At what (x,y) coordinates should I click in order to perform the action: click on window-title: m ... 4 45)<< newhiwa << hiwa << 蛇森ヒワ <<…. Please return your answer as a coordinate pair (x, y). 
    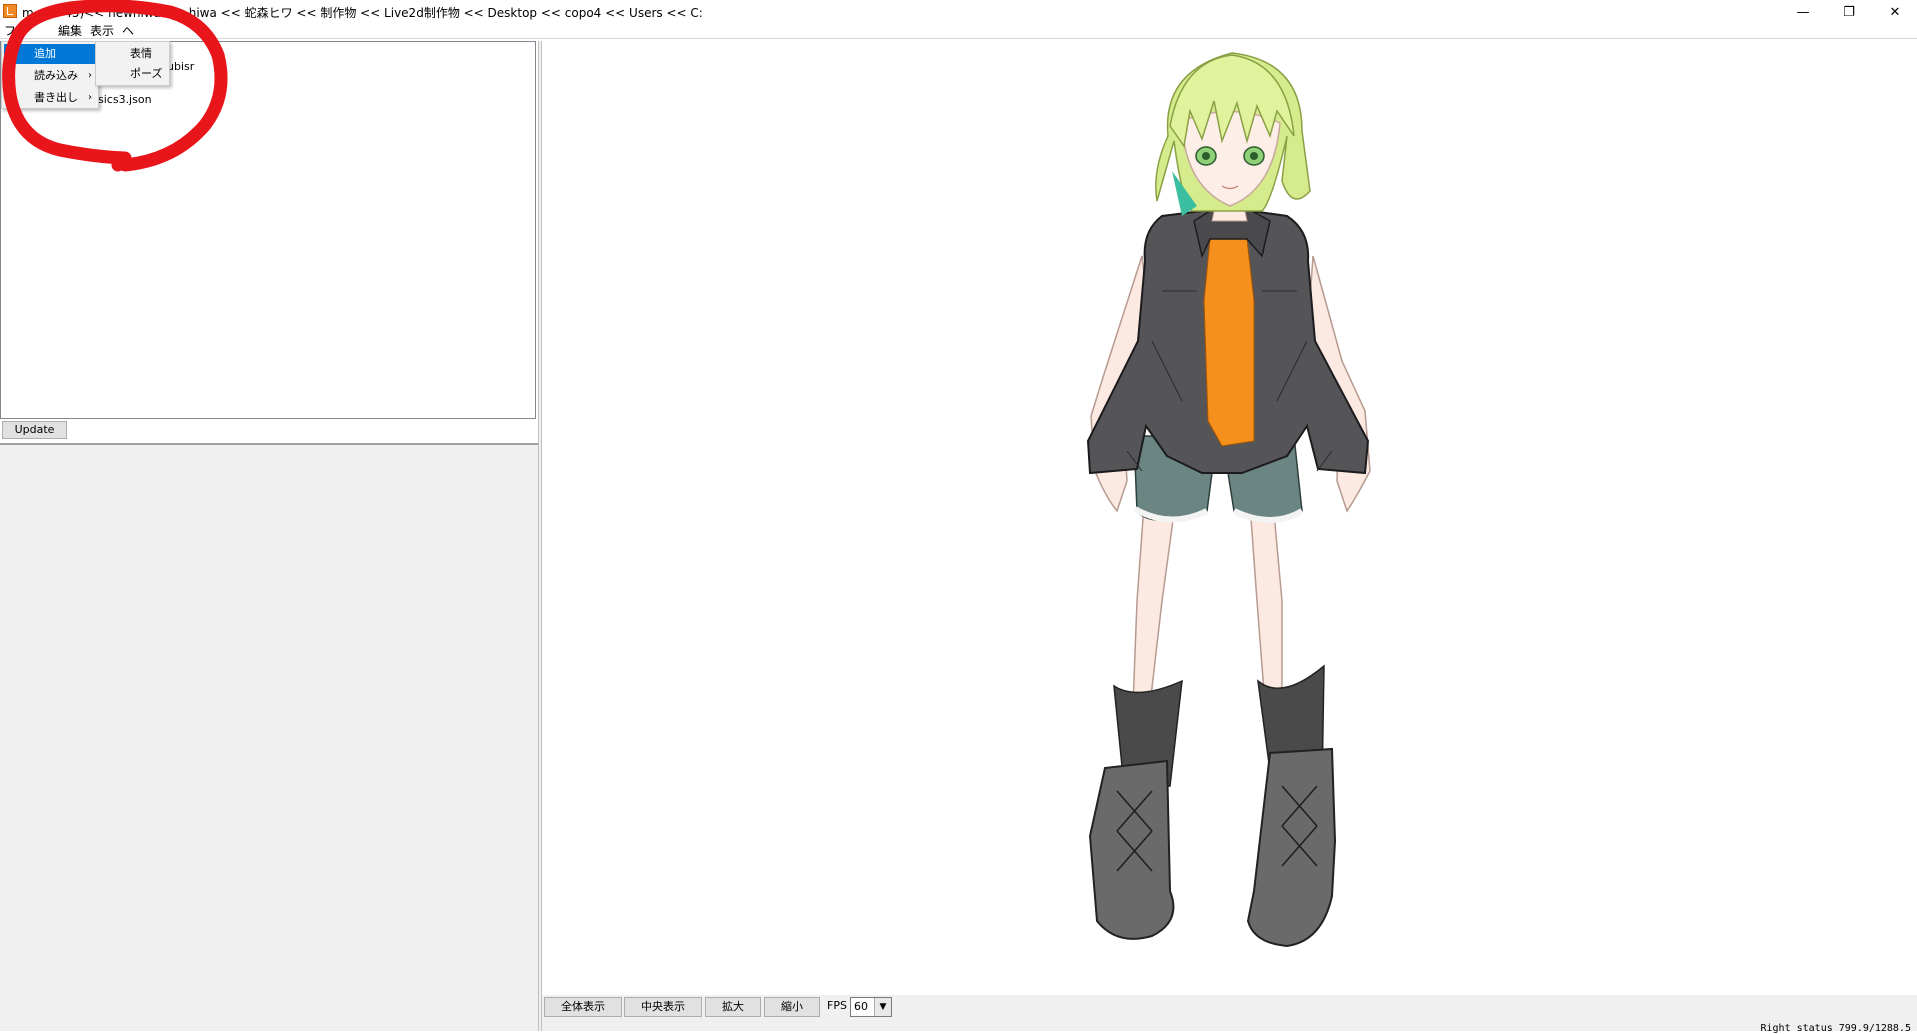
    Looking at the image, I should click on (362, 13).